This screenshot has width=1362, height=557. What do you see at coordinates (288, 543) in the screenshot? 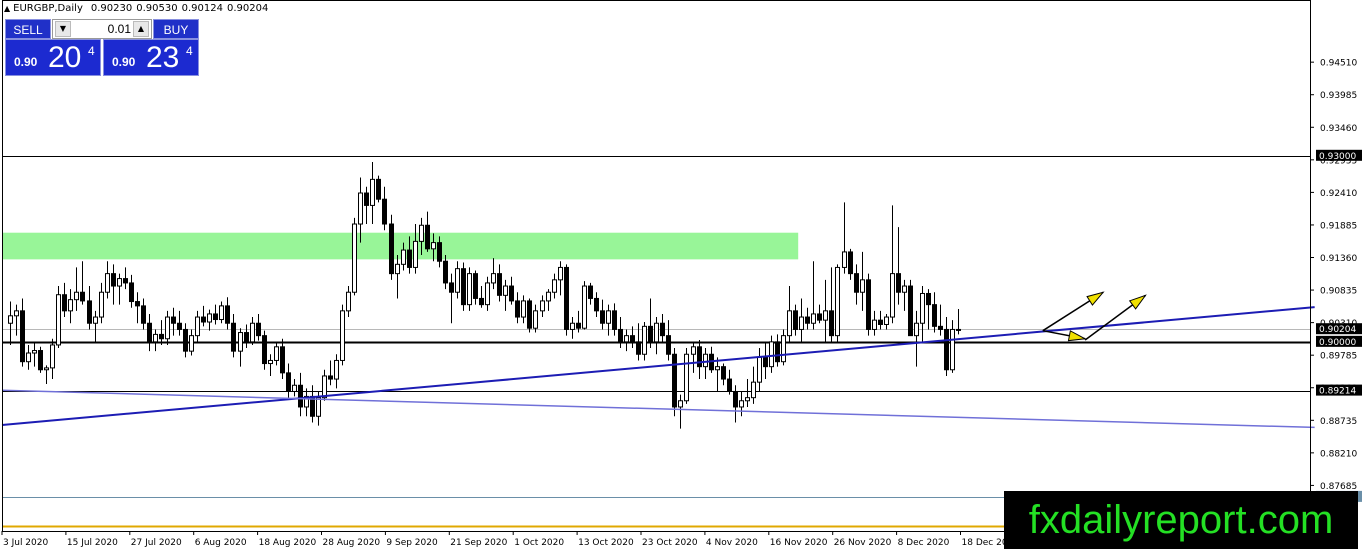
I see `x-tick-label: 18 Aug 2020` at bounding box center [288, 543].